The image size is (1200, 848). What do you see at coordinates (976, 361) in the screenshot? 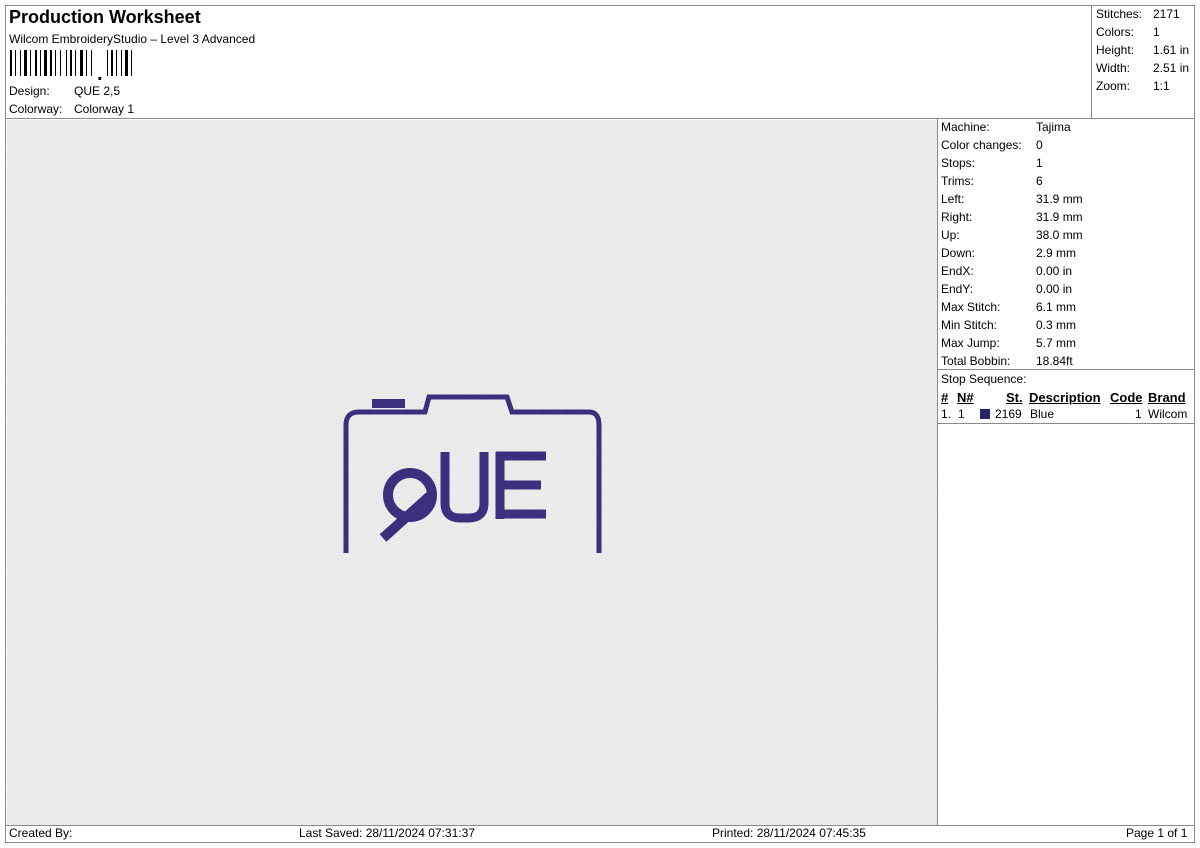
I see `machine-info-label: Total Bobbin:` at bounding box center [976, 361].